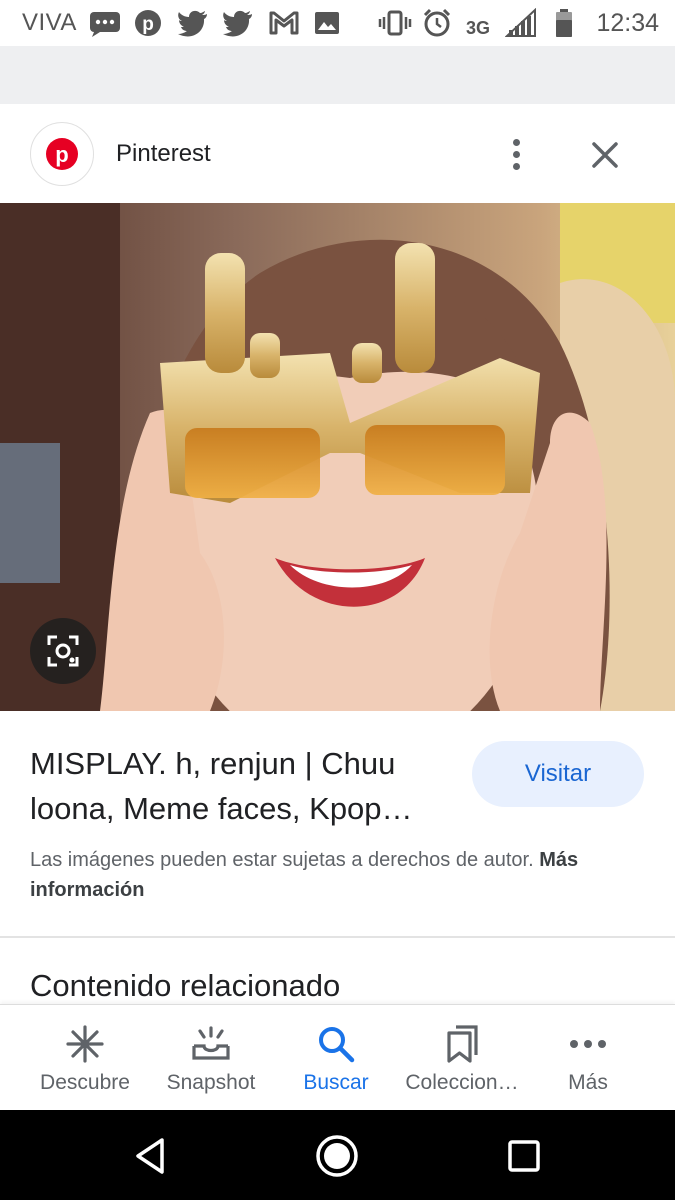 The image size is (675, 1200). I want to click on source-name: Pinterest, so click(163, 154).